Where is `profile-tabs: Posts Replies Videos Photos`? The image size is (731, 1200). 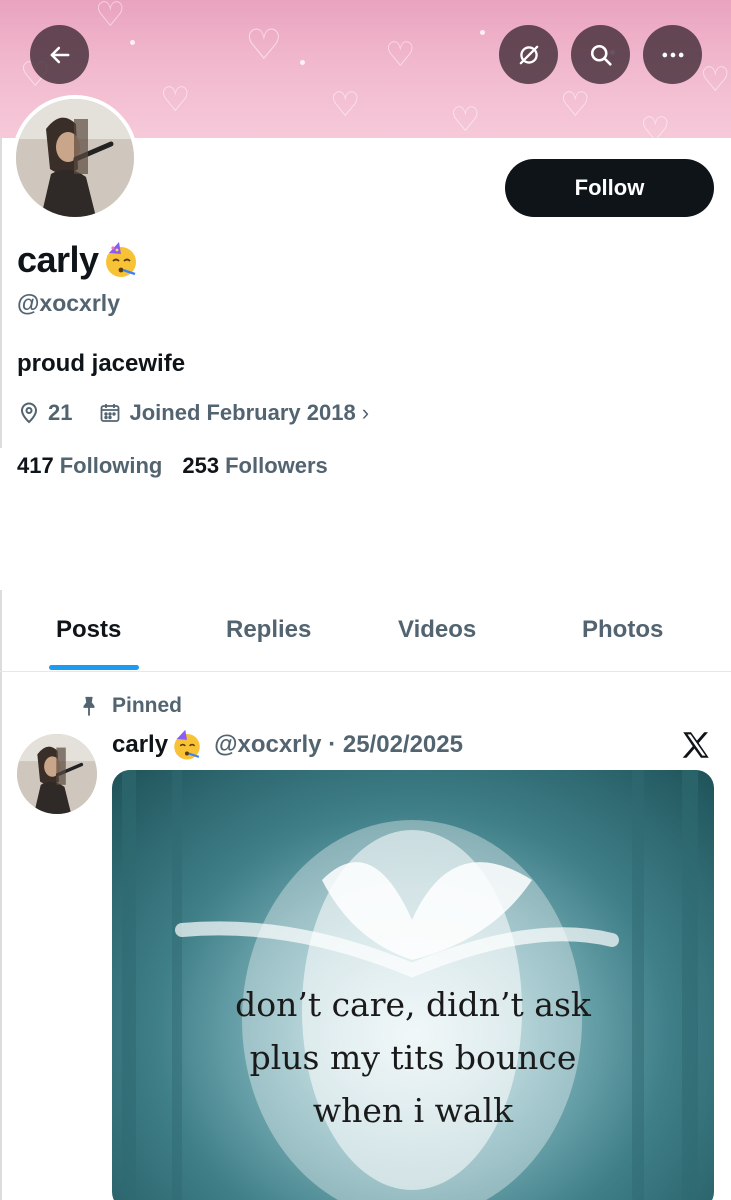
profile-tabs: Posts Replies Videos Photos is located at coordinates (365, 636).